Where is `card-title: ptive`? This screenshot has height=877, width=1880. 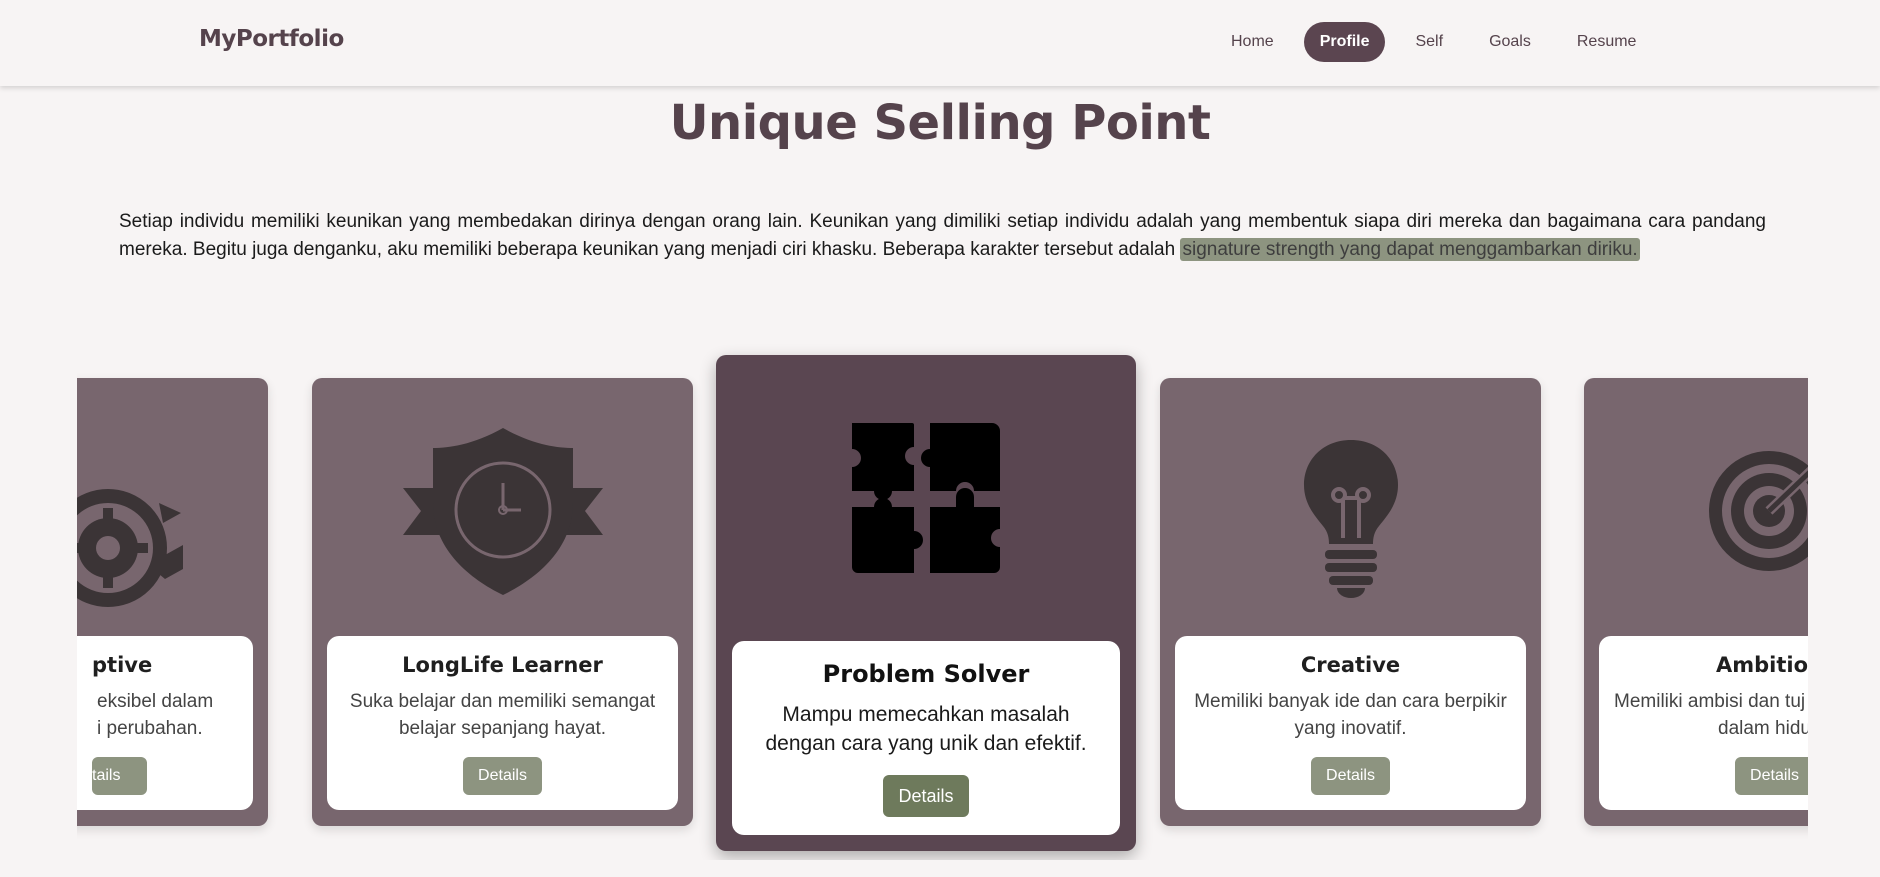 card-title: ptive is located at coordinates (122, 665).